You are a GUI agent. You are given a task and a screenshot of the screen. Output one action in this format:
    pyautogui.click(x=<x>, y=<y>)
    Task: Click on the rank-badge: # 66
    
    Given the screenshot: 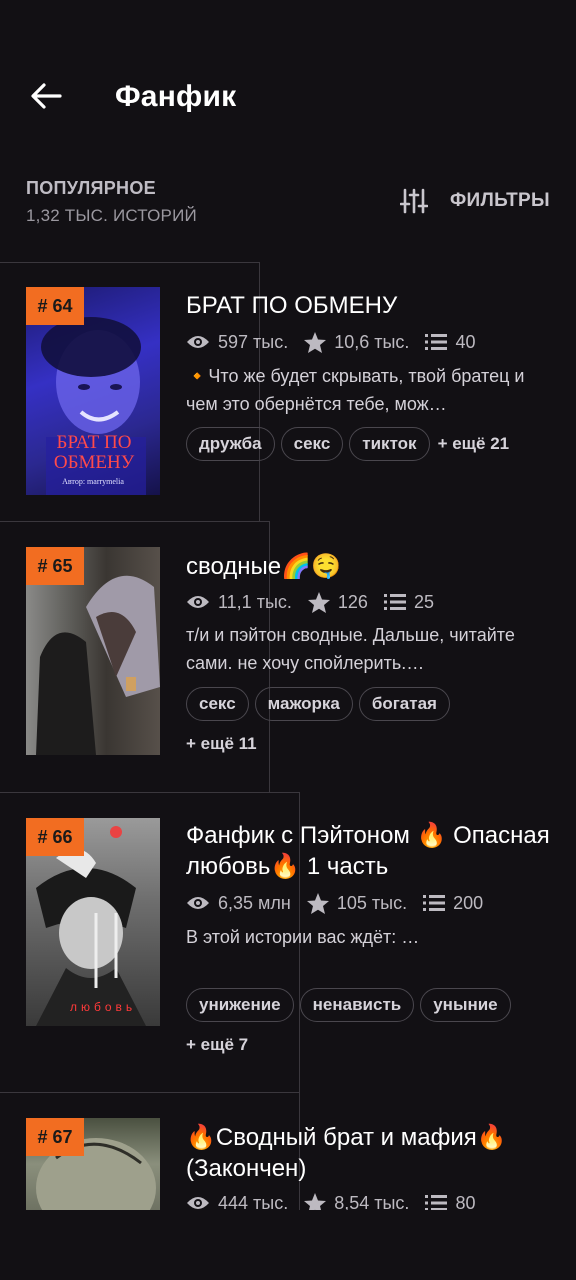 What is the action you would take?
    pyautogui.click(x=55, y=837)
    